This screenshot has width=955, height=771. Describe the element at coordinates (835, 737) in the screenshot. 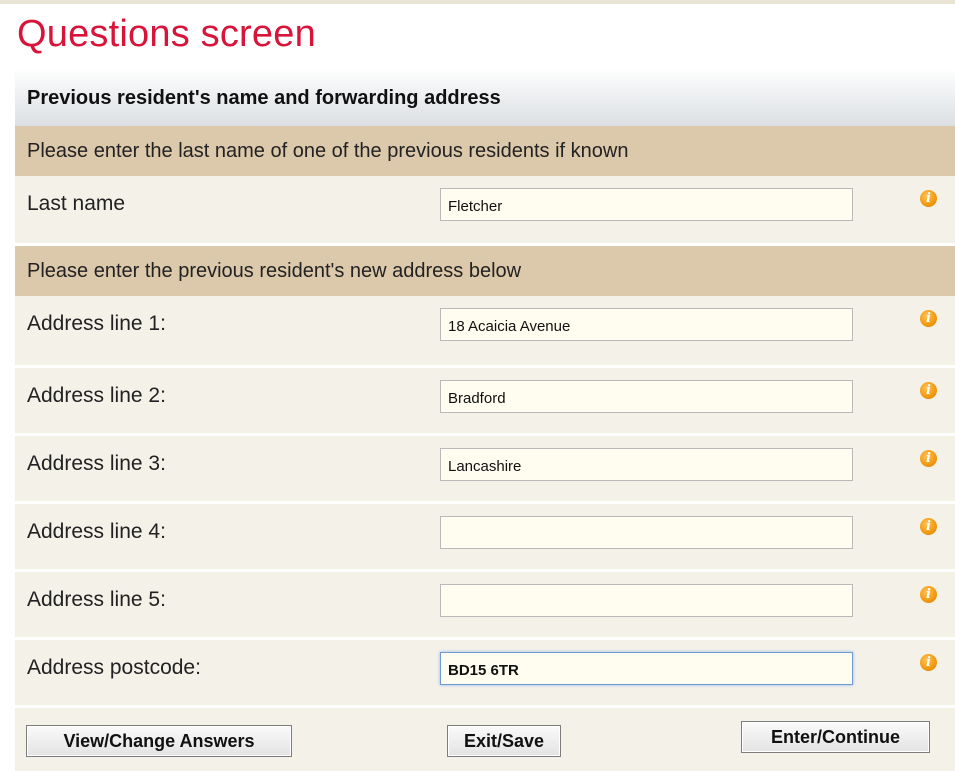

I see `enter-continue-button: Enter/Continue` at that location.